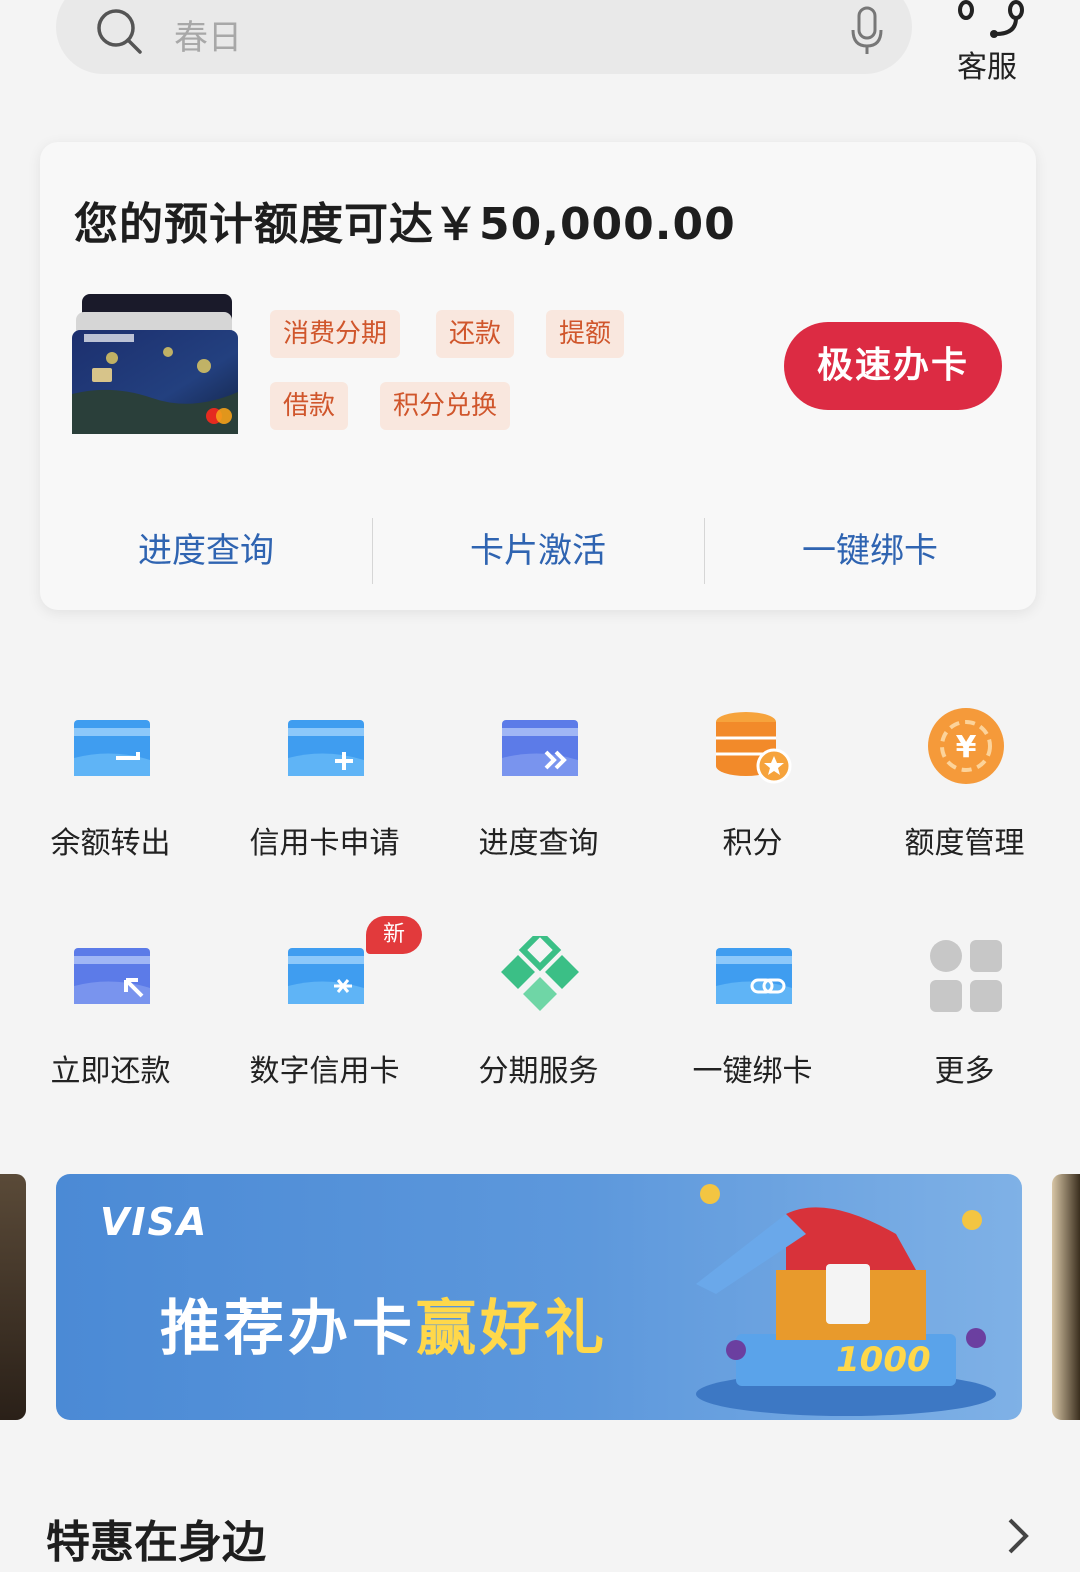 The width and height of the screenshot is (1080, 1572). Describe the element at coordinates (867, 31) in the screenshot. I see `microphone-icon` at that location.